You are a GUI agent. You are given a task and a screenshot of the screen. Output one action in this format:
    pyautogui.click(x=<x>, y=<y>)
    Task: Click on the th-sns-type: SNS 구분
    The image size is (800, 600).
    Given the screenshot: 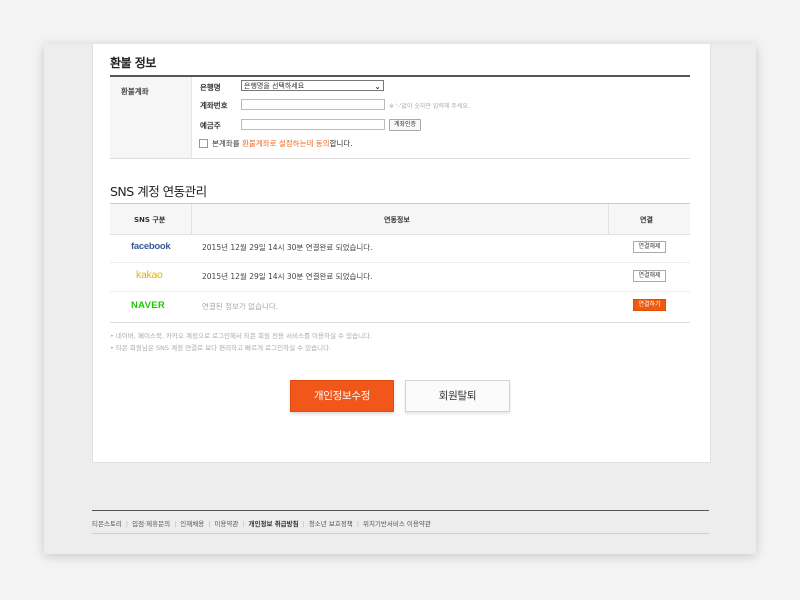 What is the action you would take?
    pyautogui.click(x=150, y=220)
    